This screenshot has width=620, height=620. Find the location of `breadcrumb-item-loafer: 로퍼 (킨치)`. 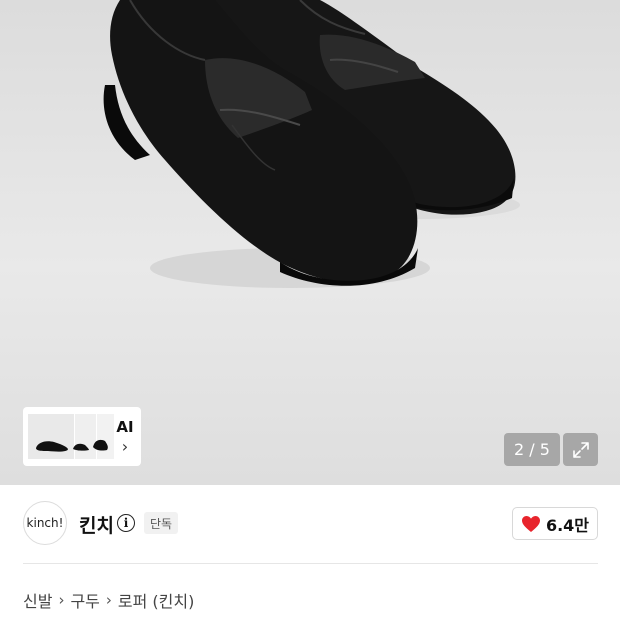

breadcrumb-item-loafer: 로퍼 (킨치) is located at coordinates (156, 600).